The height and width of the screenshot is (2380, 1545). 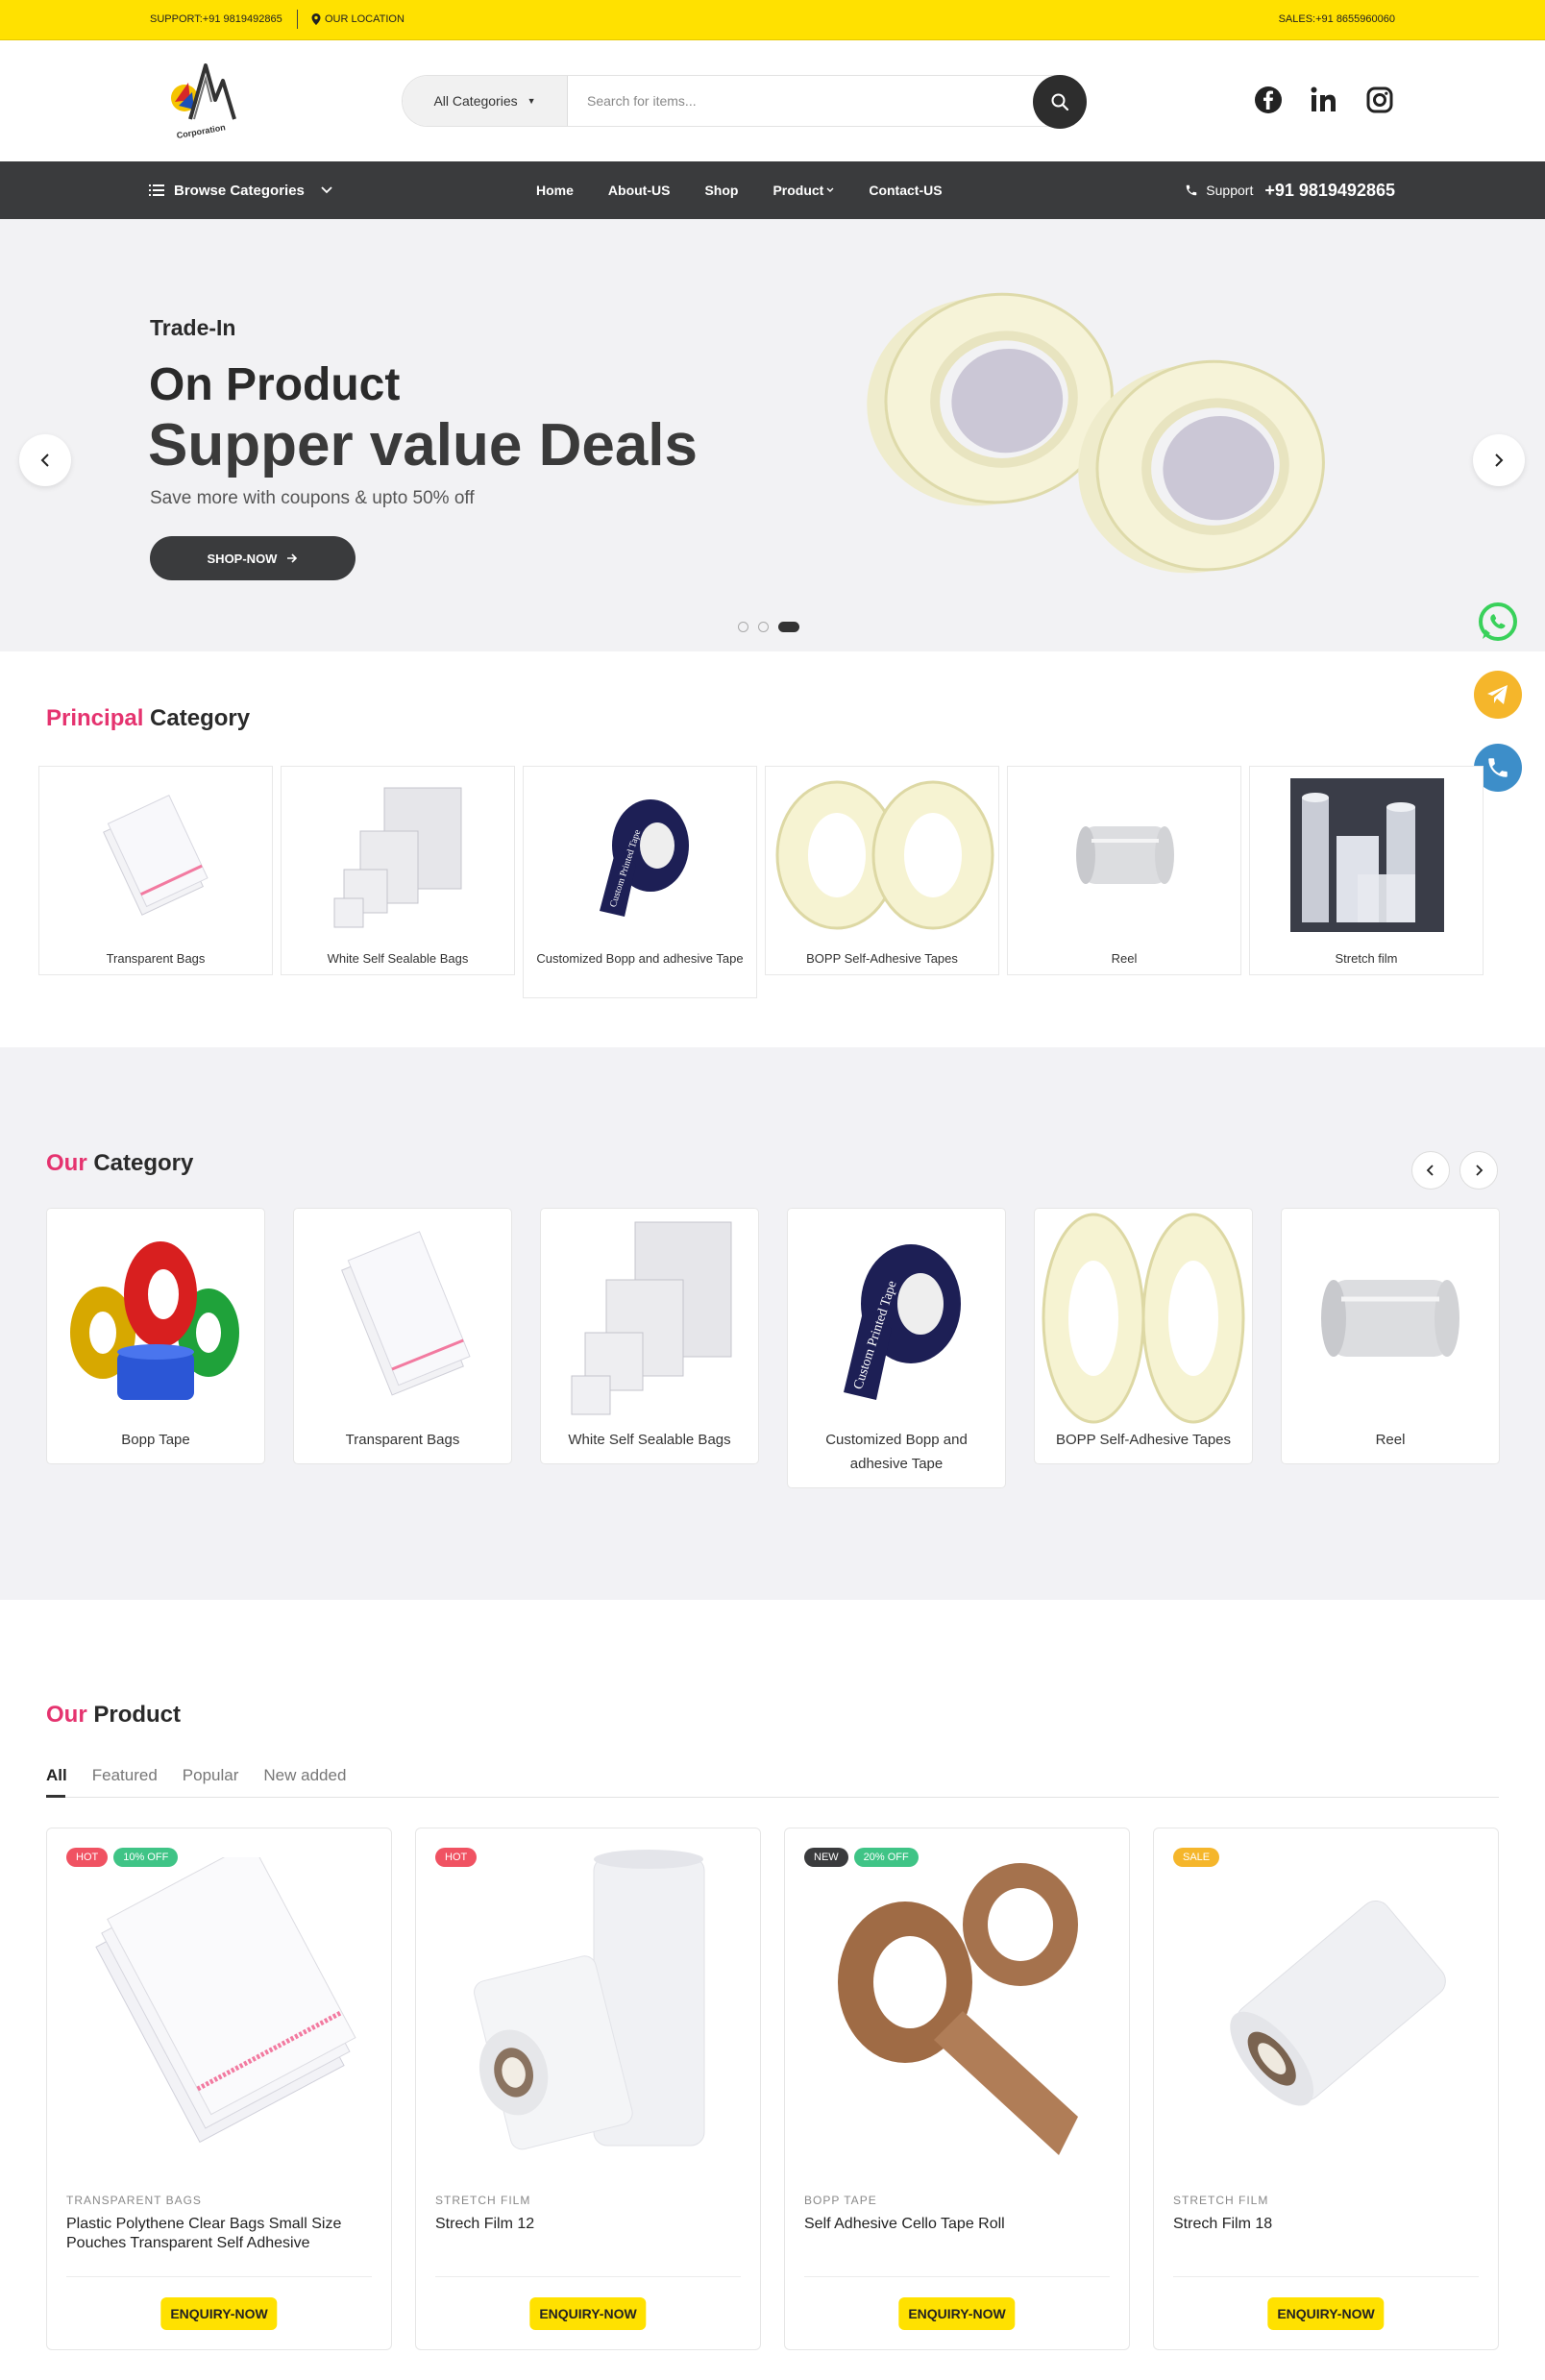 I want to click on search-button, so click(x=1060, y=102).